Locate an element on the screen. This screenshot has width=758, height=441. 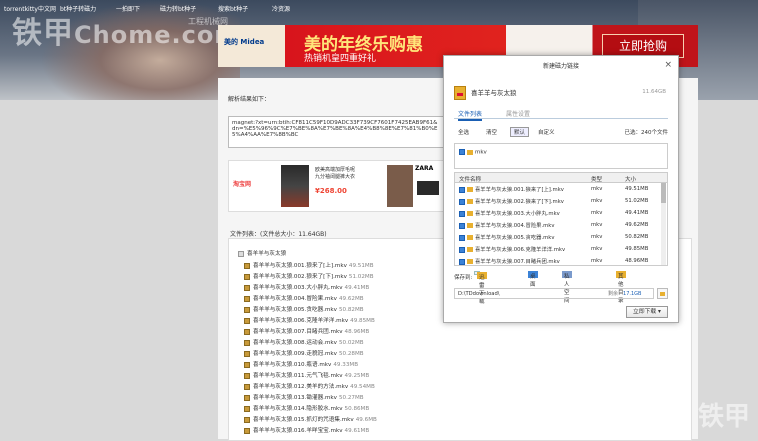
tree-file-size: 48.96MB is located at coordinates (357, 332).